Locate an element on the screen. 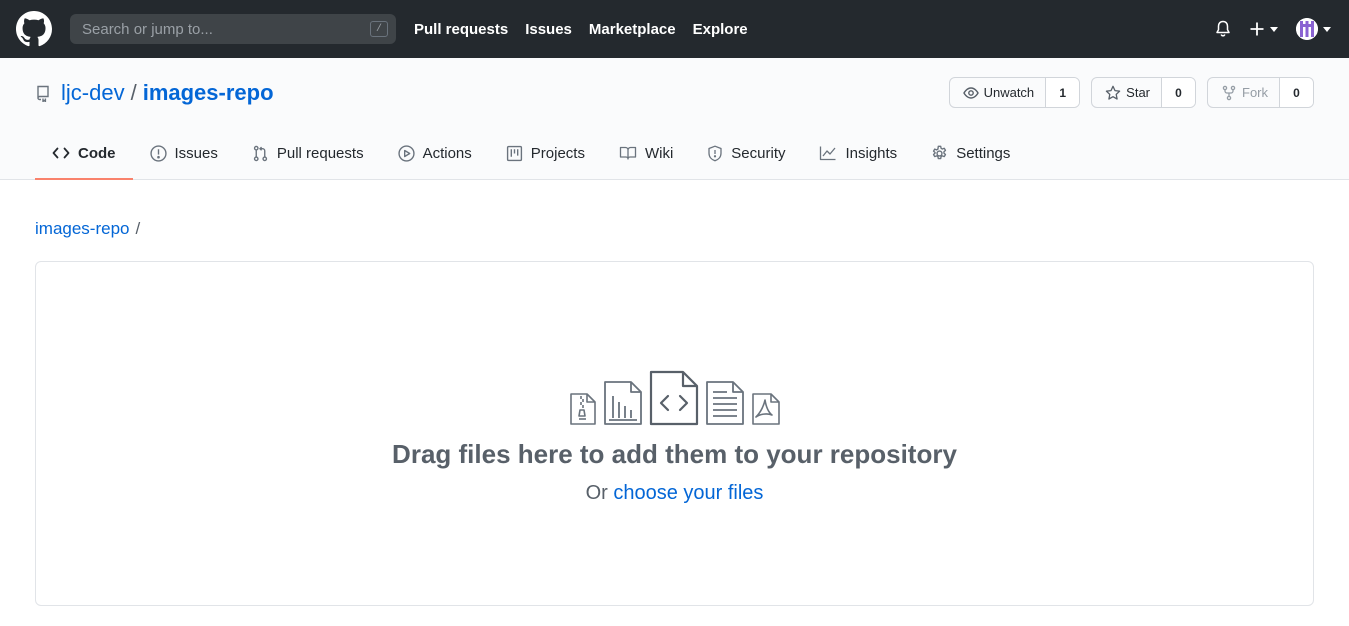 This screenshot has height=626, width=1349. avatar is located at coordinates (1307, 29).